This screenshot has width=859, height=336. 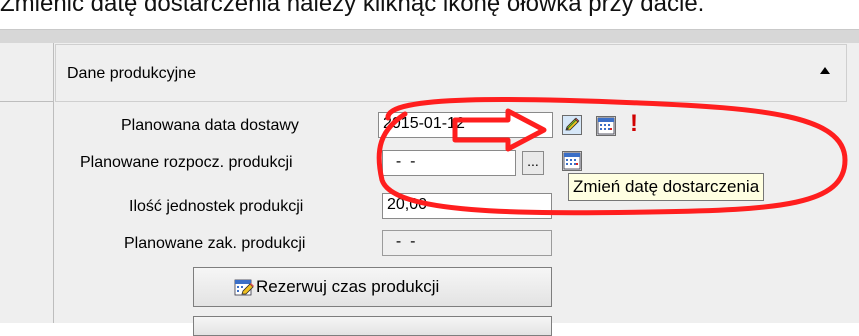 What do you see at coordinates (27, 183) in the screenshot?
I see `left-column` at bounding box center [27, 183].